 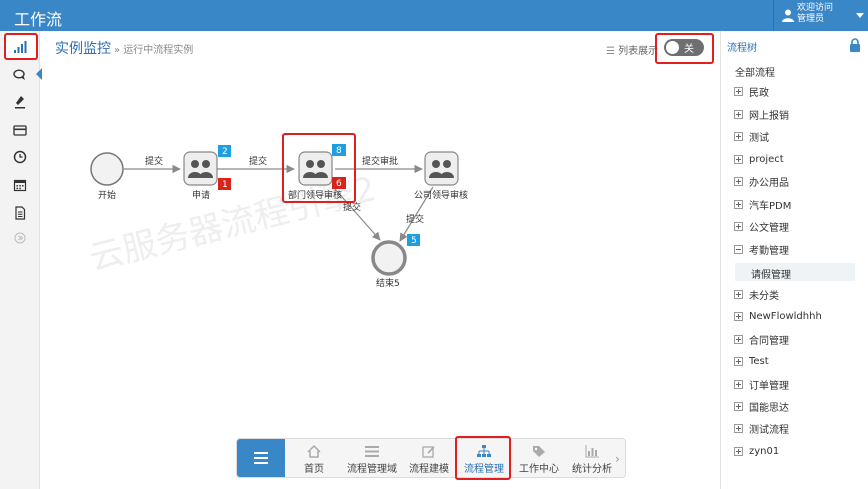 I want to click on home-icon, so click(x=314, y=451).